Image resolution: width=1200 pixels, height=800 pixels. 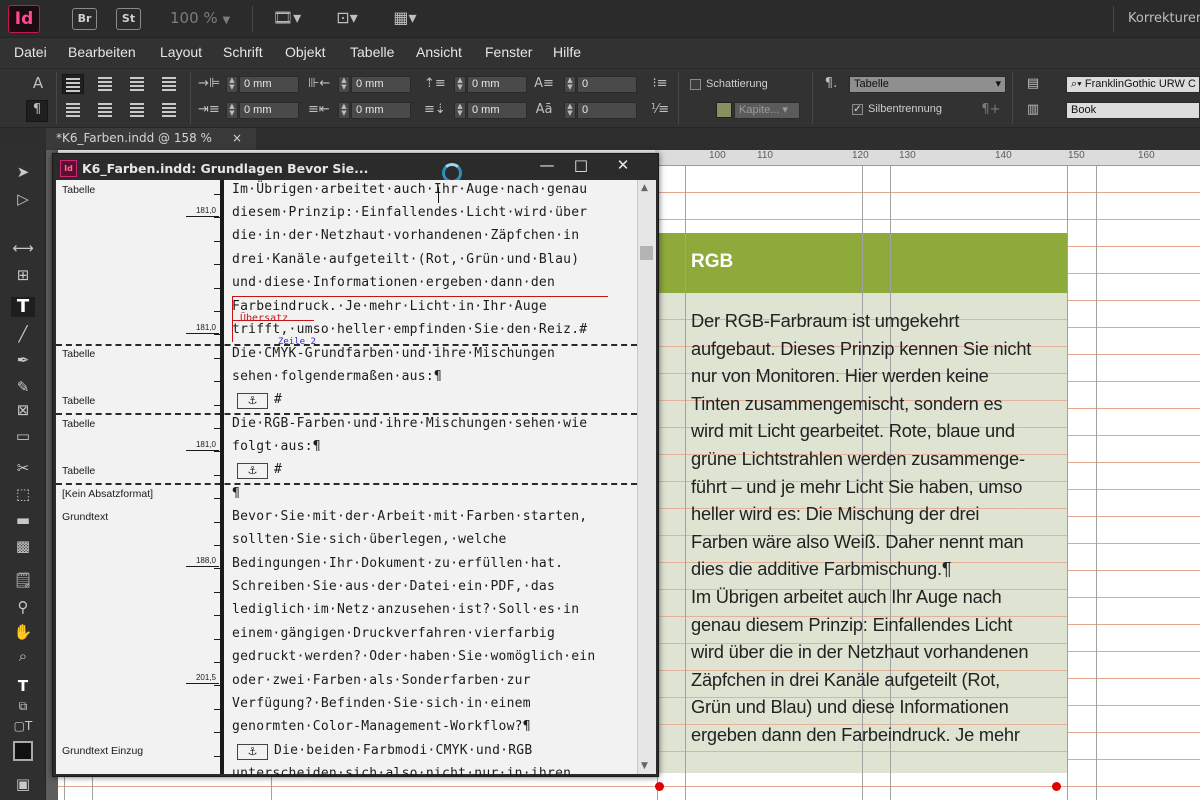 What do you see at coordinates (305, 52) in the screenshot?
I see `menu-objekt: Objekt` at bounding box center [305, 52].